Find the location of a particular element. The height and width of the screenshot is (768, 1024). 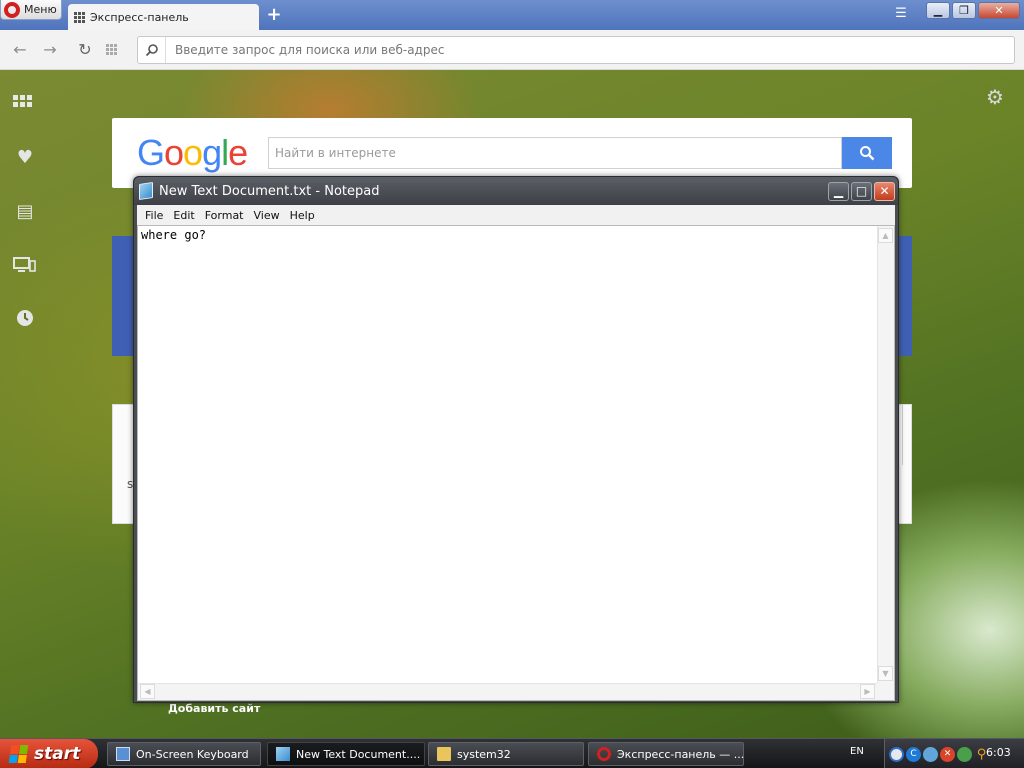

notepad-task-icon is located at coordinates (283, 754).